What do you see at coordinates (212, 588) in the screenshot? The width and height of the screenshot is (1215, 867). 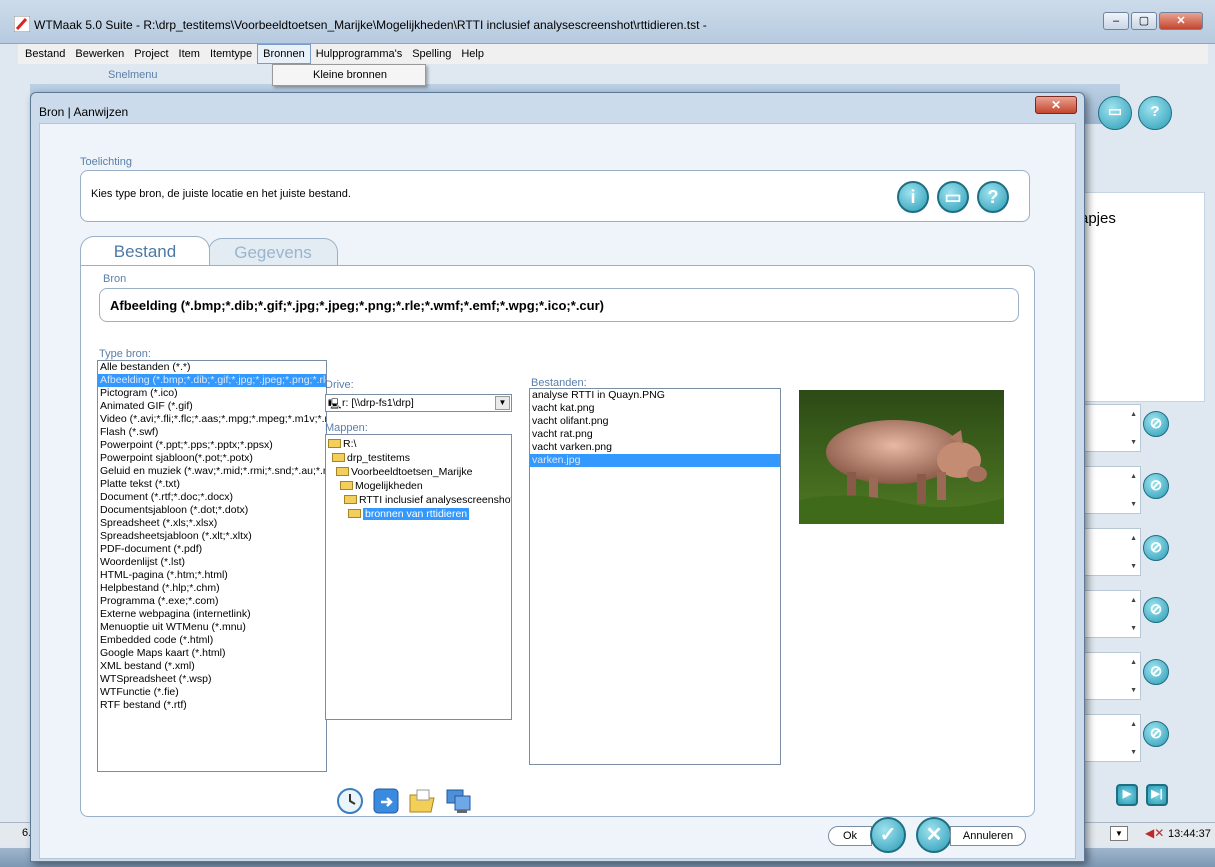 I see `type-bron-item: Helpbestand (*.hlp;*.chm)` at bounding box center [212, 588].